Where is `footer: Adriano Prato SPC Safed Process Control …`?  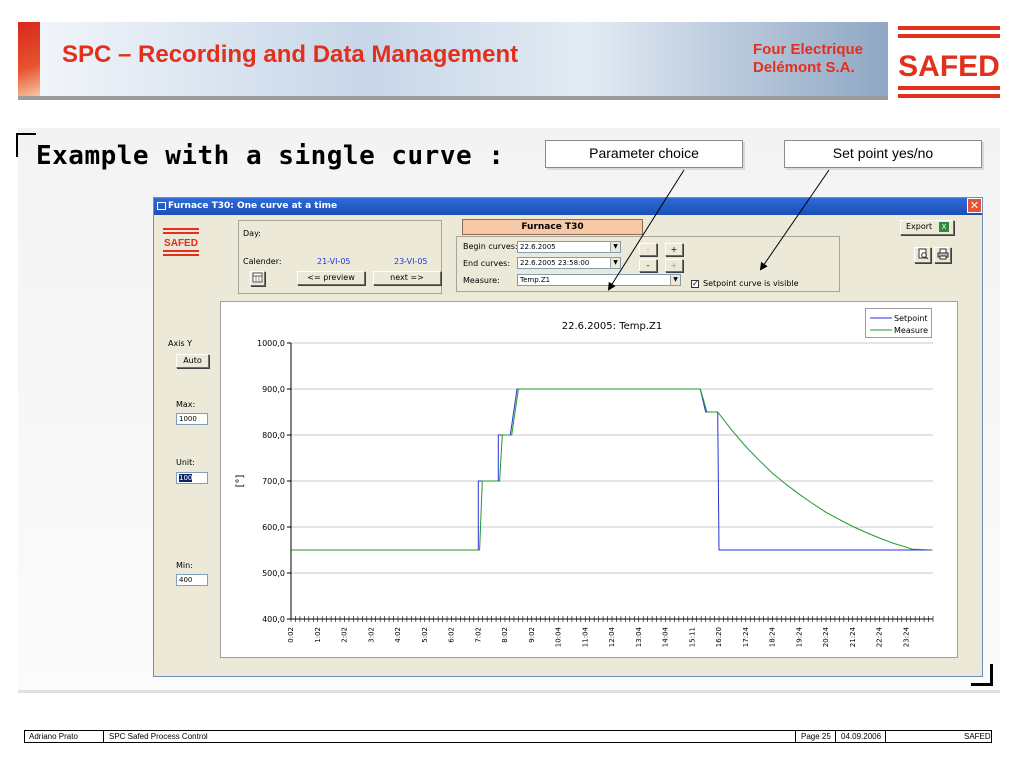 footer: Adriano Prato SPC Safed Process Control … is located at coordinates (508, 736).